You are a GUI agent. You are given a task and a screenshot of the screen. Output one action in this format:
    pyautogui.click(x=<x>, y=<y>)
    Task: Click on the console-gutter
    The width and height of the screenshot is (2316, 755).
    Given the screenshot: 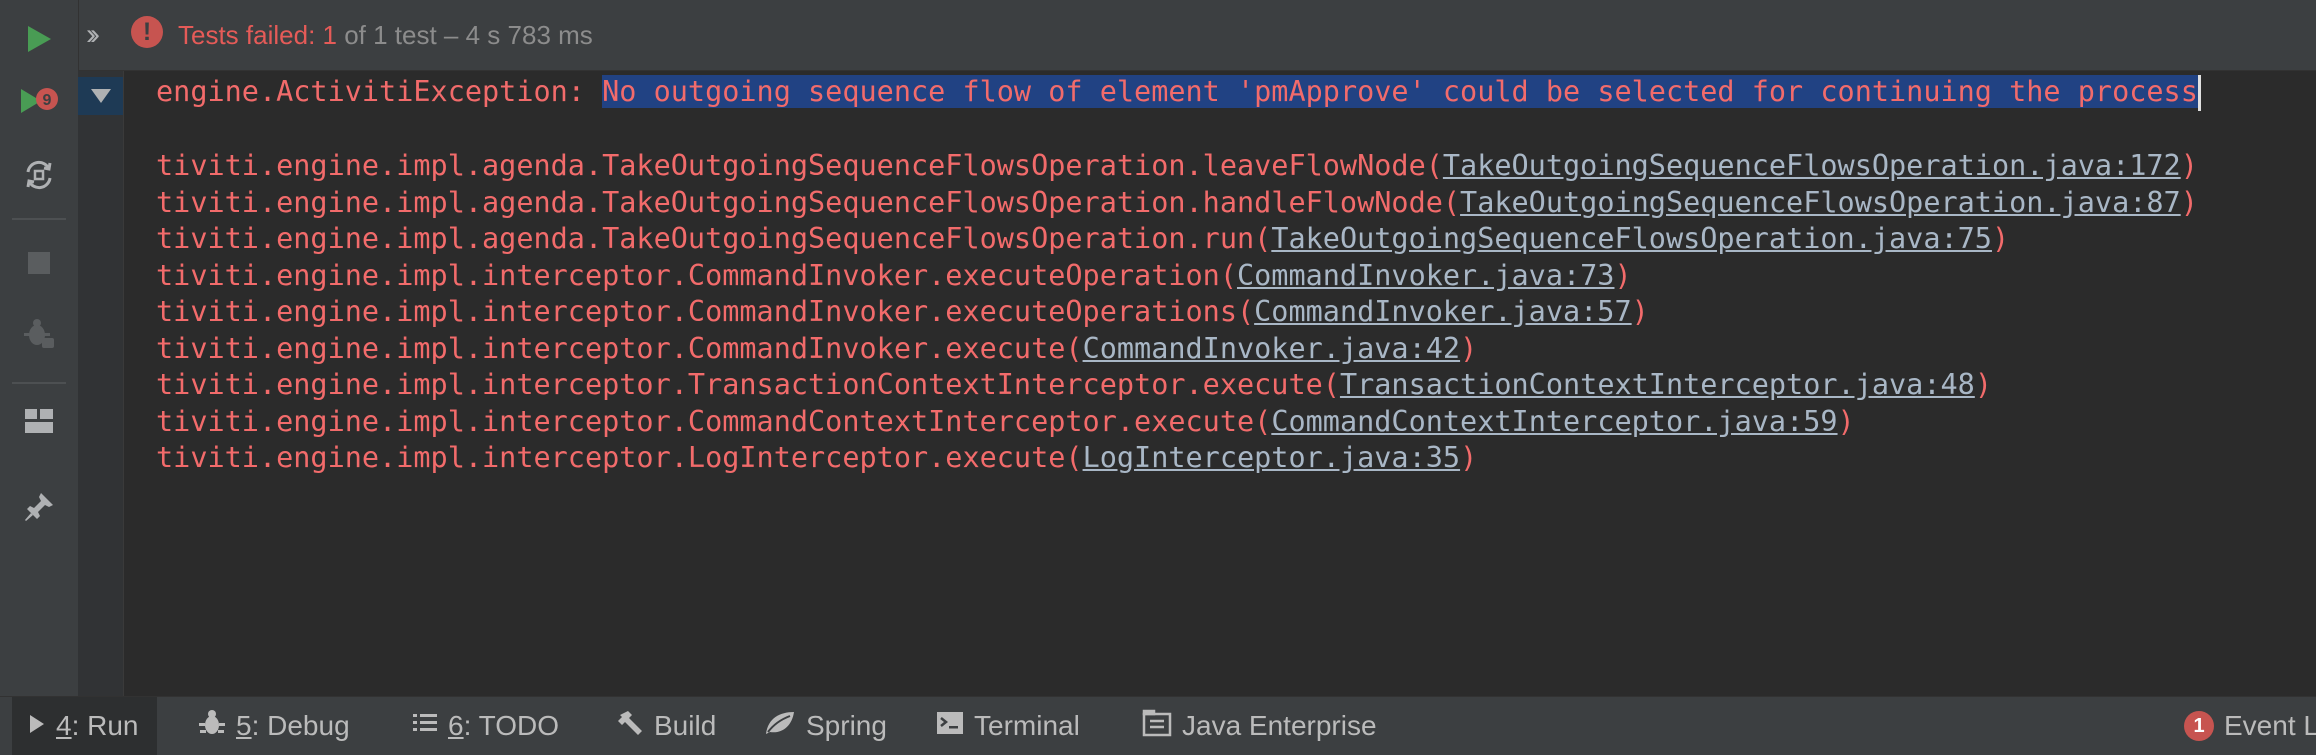 What is the action you would take?
    pyautogui.click(x=101, y=383)
    